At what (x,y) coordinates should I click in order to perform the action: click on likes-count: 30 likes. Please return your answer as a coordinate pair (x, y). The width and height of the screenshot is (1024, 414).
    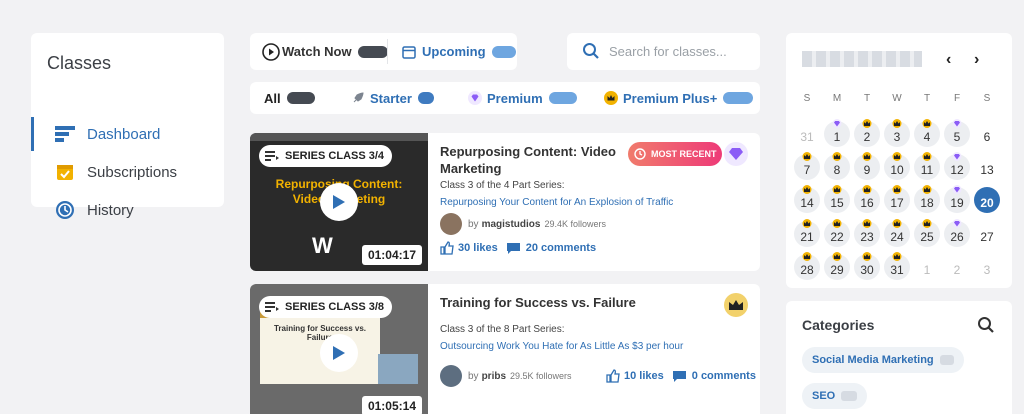
    Looking at the image, I should click on (478, 248).